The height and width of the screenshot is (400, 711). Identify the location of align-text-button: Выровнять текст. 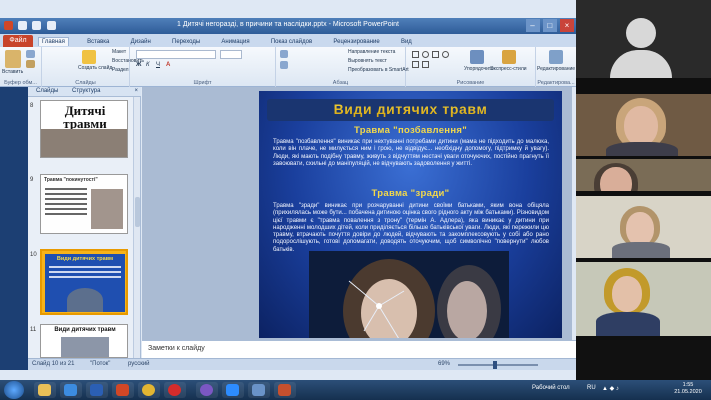
(367, 61).